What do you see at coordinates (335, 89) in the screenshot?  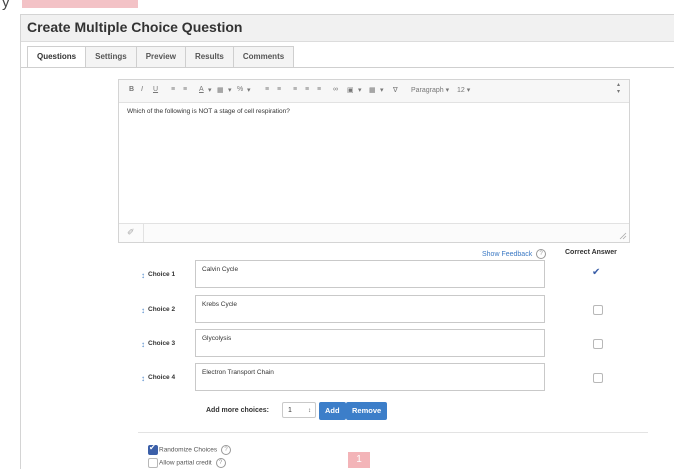 I see `link-icon: ∞` at bounding box center [335, 89].